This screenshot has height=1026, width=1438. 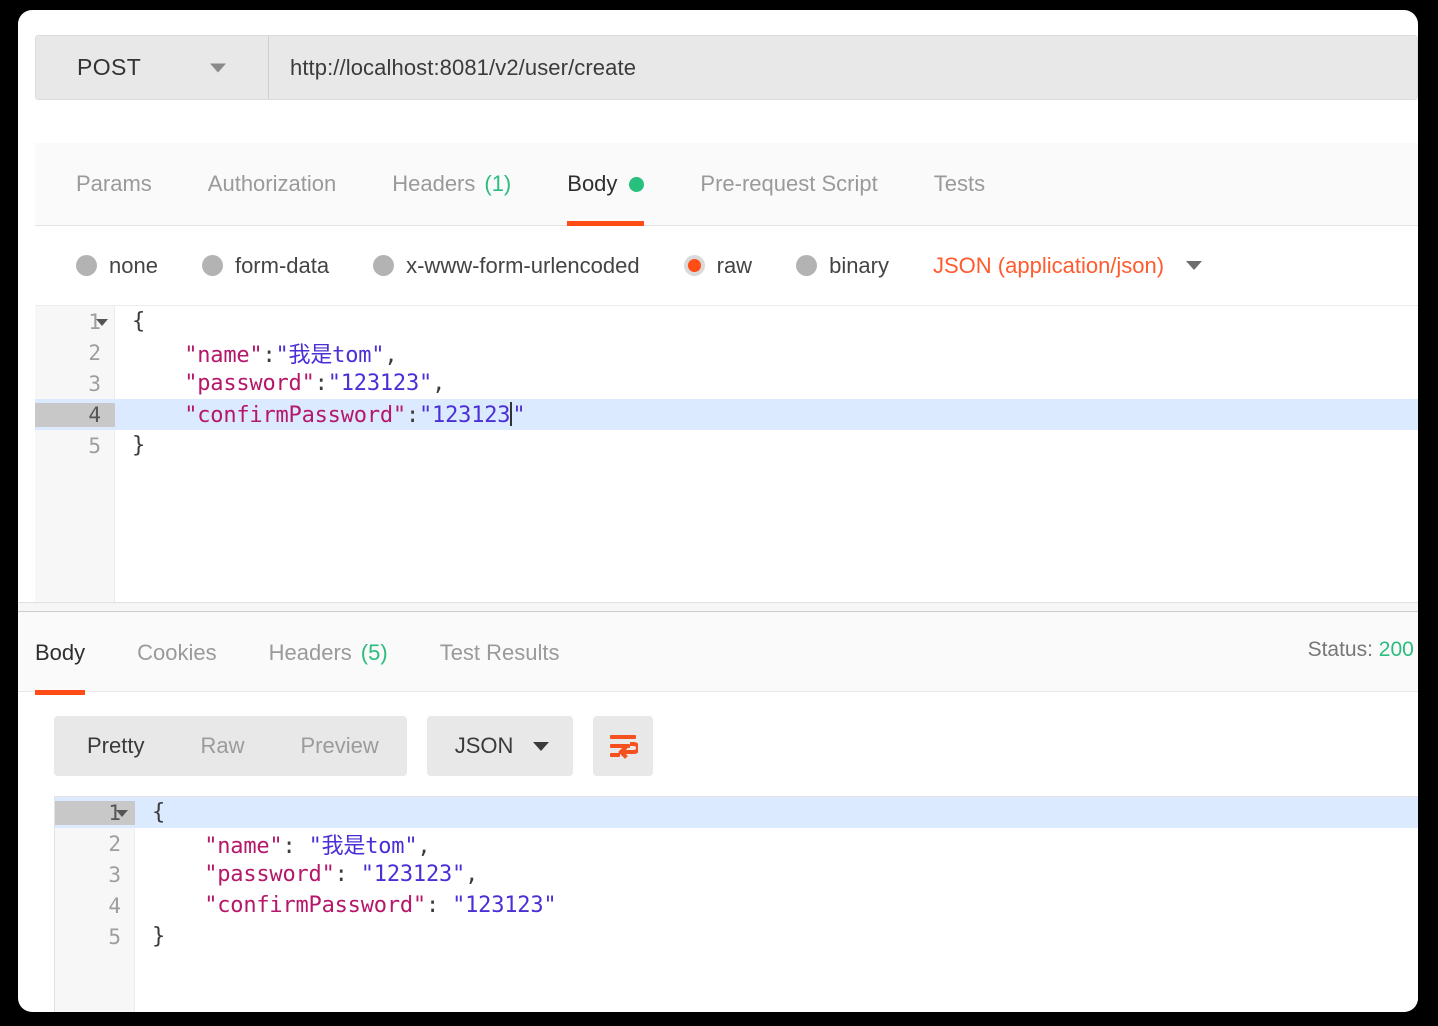 What do you see at coordinates (113, 746) in the screenshot?
I see `view-mode-pretty: Pretty` at bounding box center [113, 746].